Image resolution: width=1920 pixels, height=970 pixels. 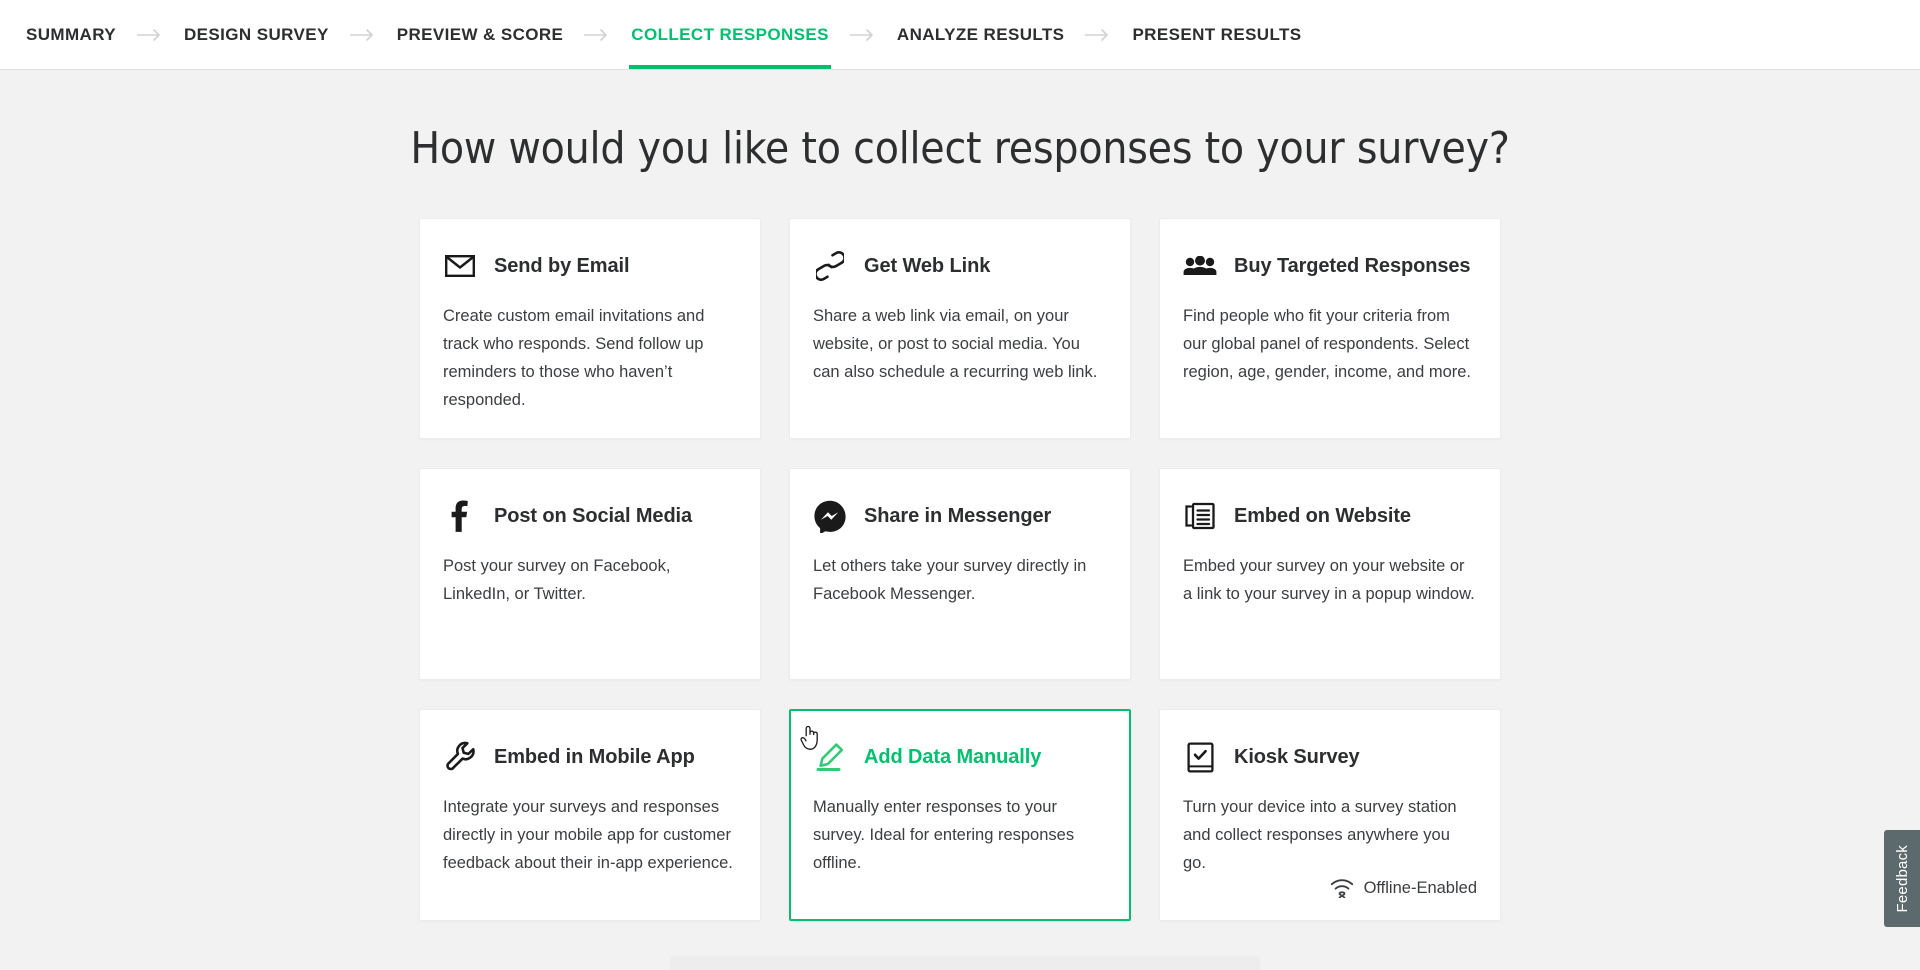 I want to click on wifi-off-icon, so click(x=1342, y=888).